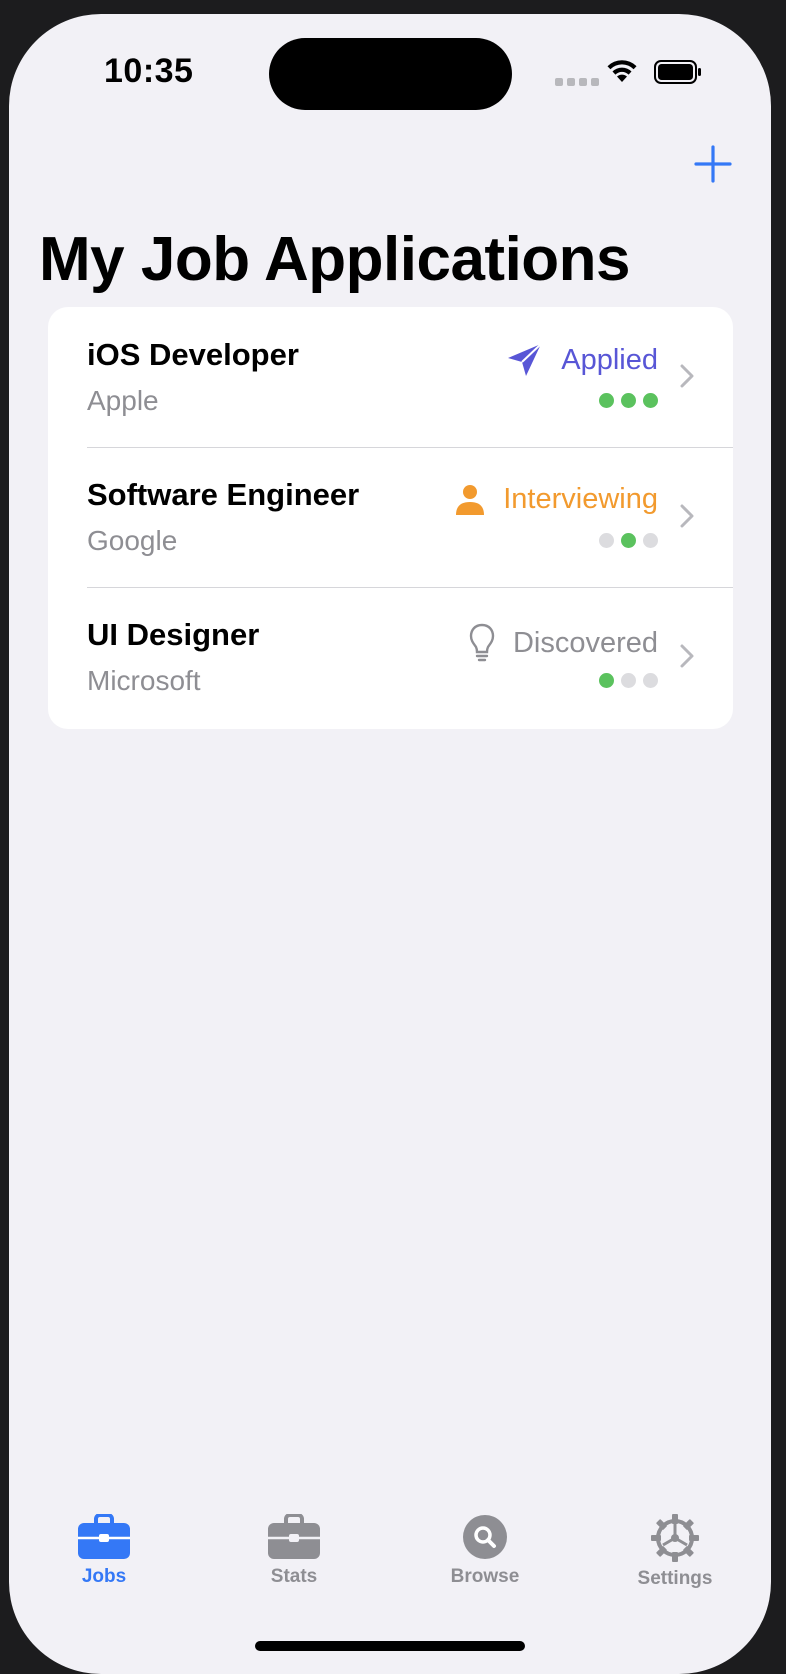 The height and width of the screenshot is (1674, 786). I want to click on battery-icon, so click(677, 72).